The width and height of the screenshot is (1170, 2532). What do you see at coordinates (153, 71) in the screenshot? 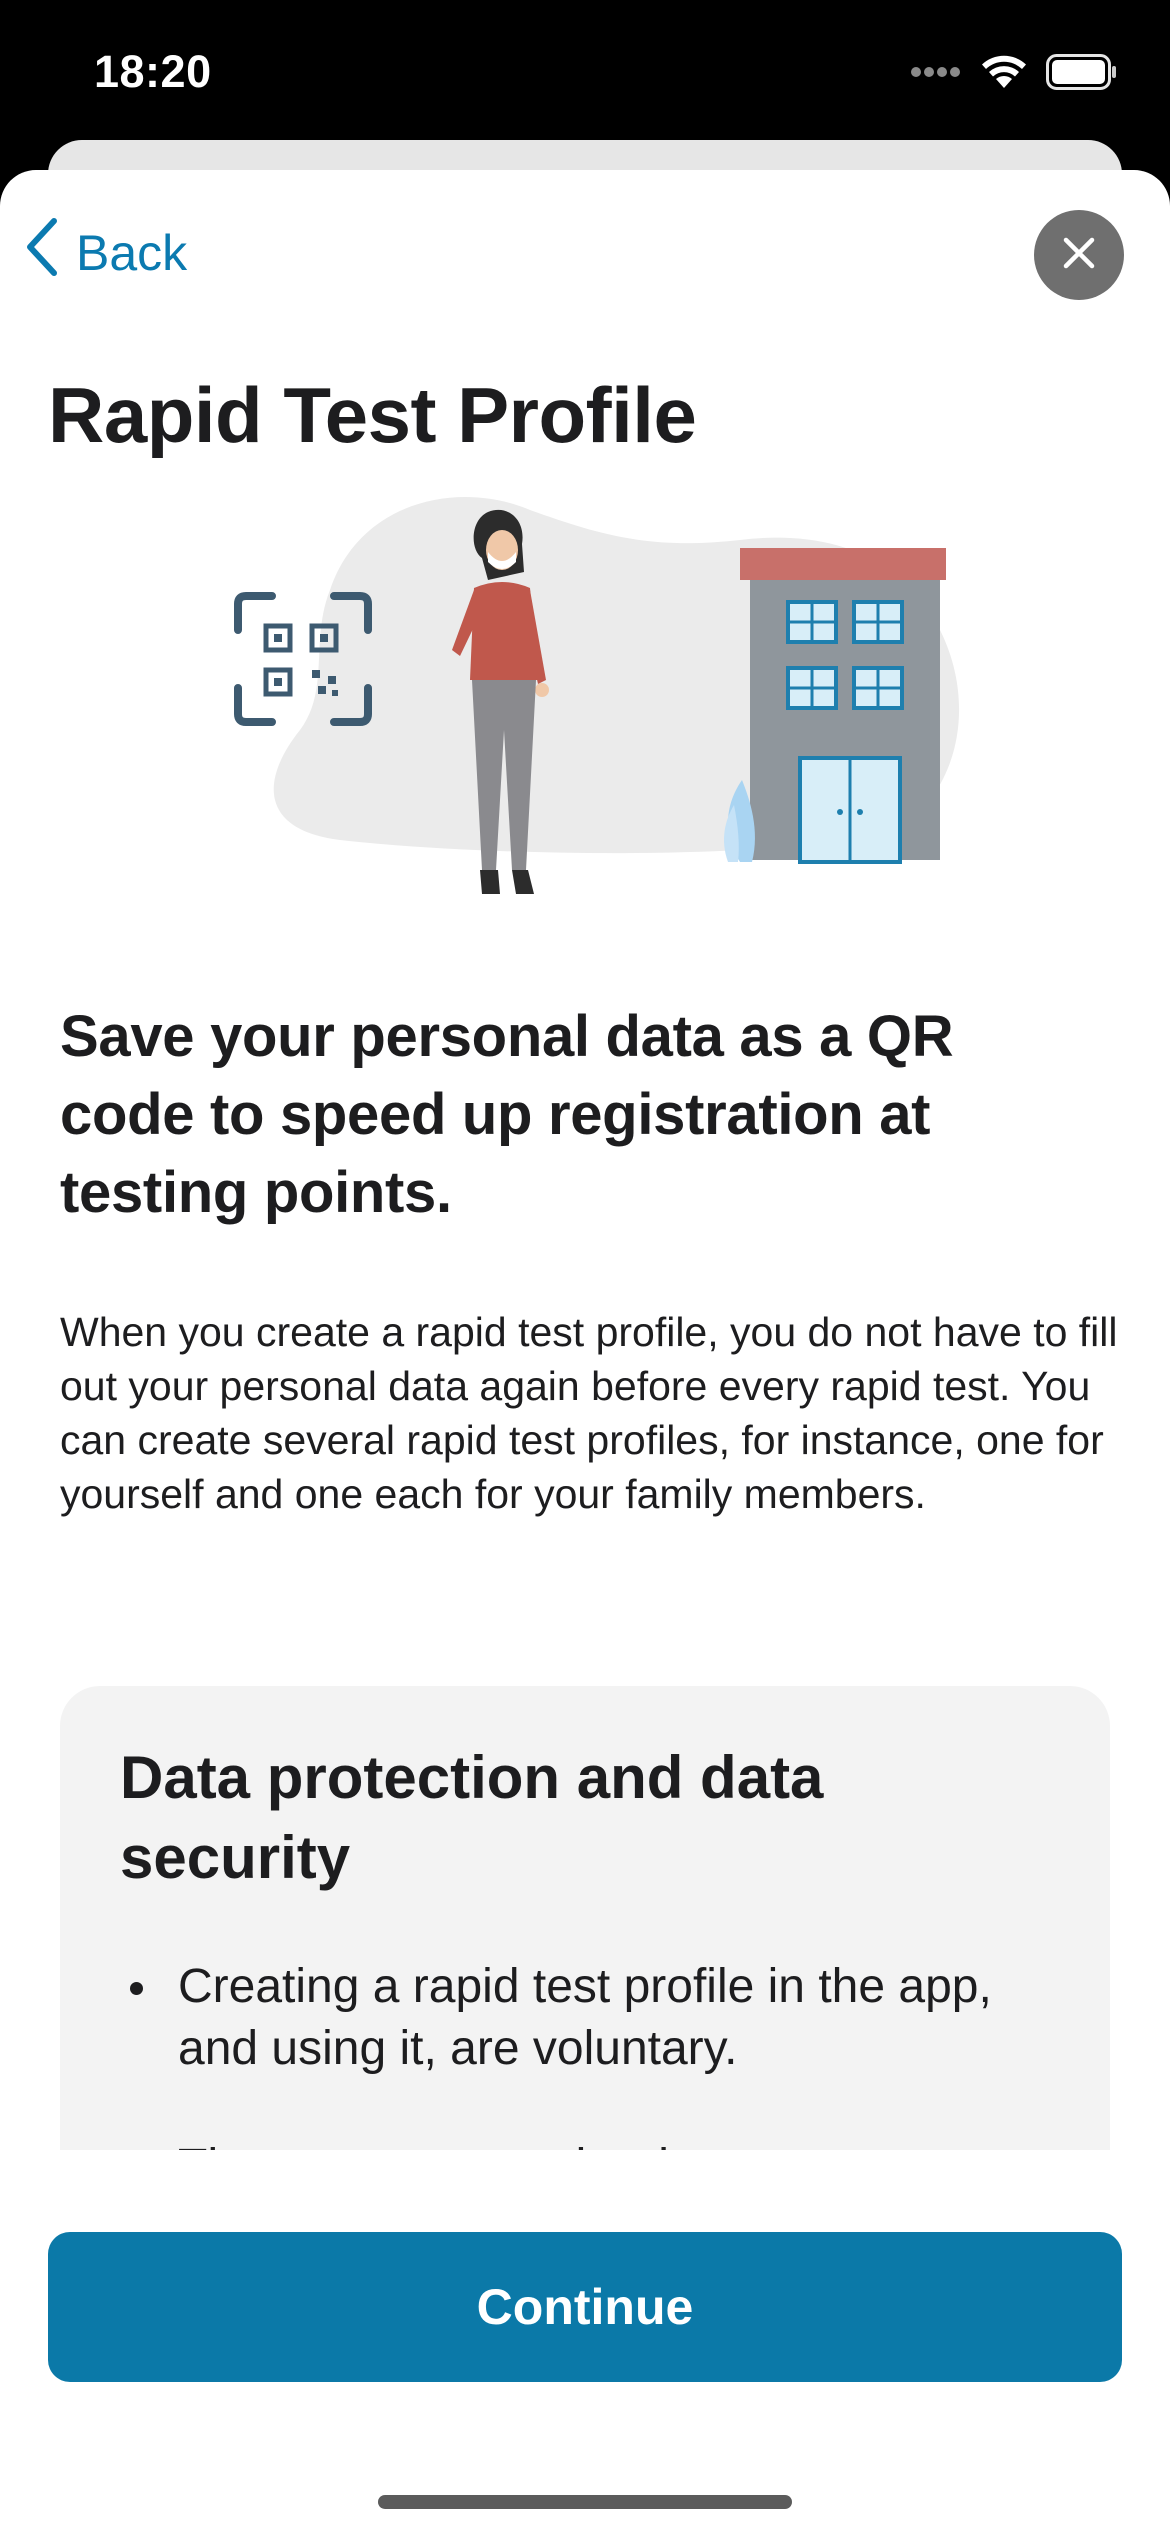
I see `status-time: 18:20` at bounding box center [153, 71].